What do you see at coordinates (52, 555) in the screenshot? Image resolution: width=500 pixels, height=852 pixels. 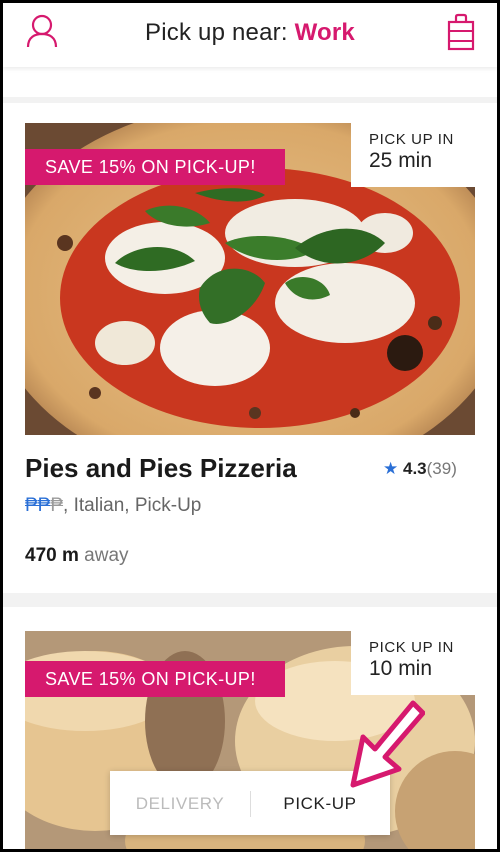 I see `distance-value: 470 m` at bounding box center [52, 555].